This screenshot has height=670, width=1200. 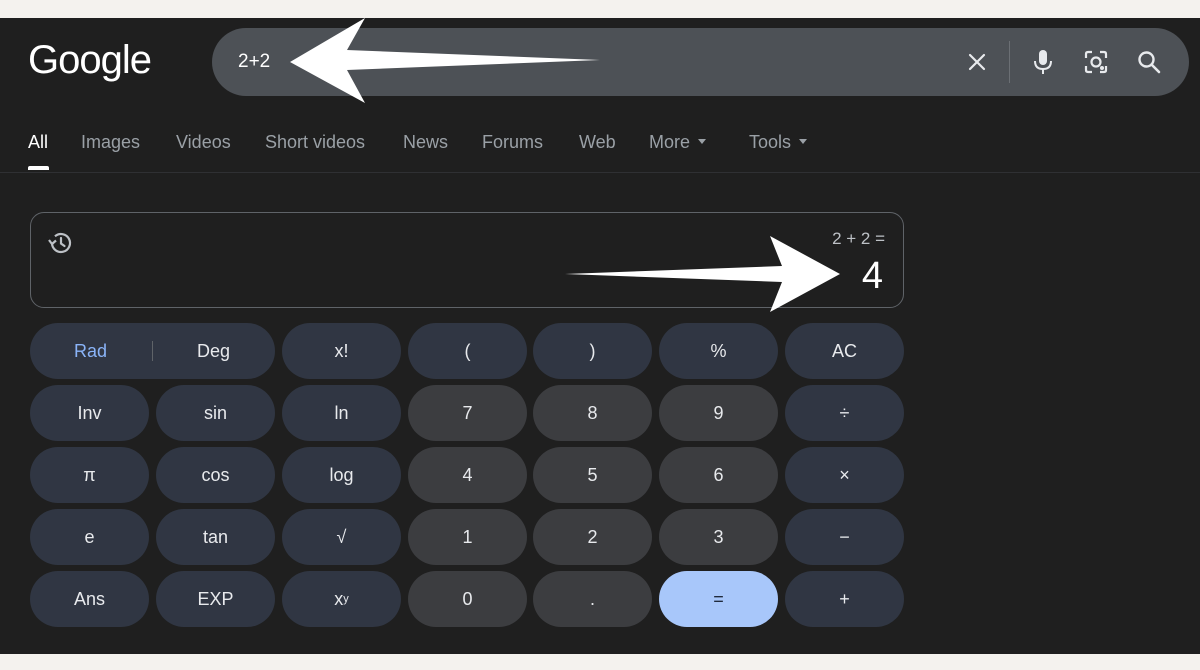 What do you see at coordinates (445, 60) in the screenshot?
I see `query-pointer-arrow-icon` at bounding box center [445, 60].